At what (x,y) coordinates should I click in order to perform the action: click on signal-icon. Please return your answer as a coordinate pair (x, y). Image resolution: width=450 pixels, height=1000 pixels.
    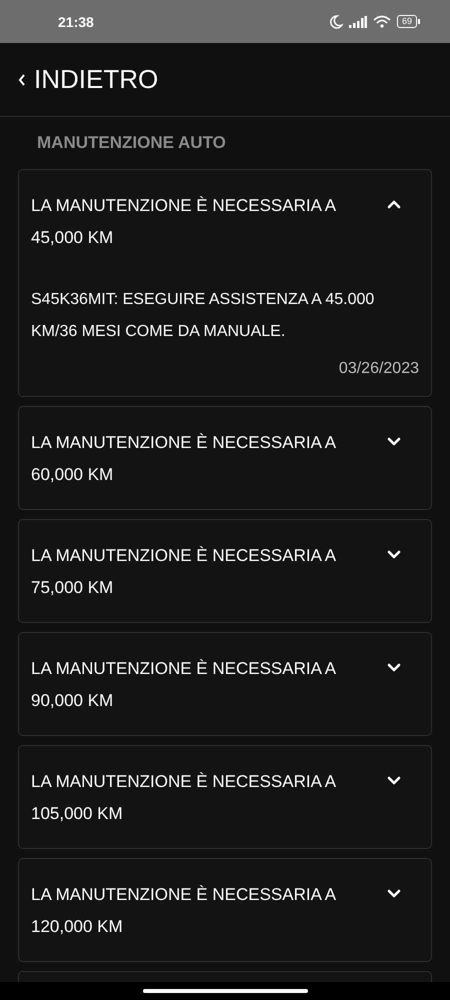
    Looking at the image, I should click on (357, 22).